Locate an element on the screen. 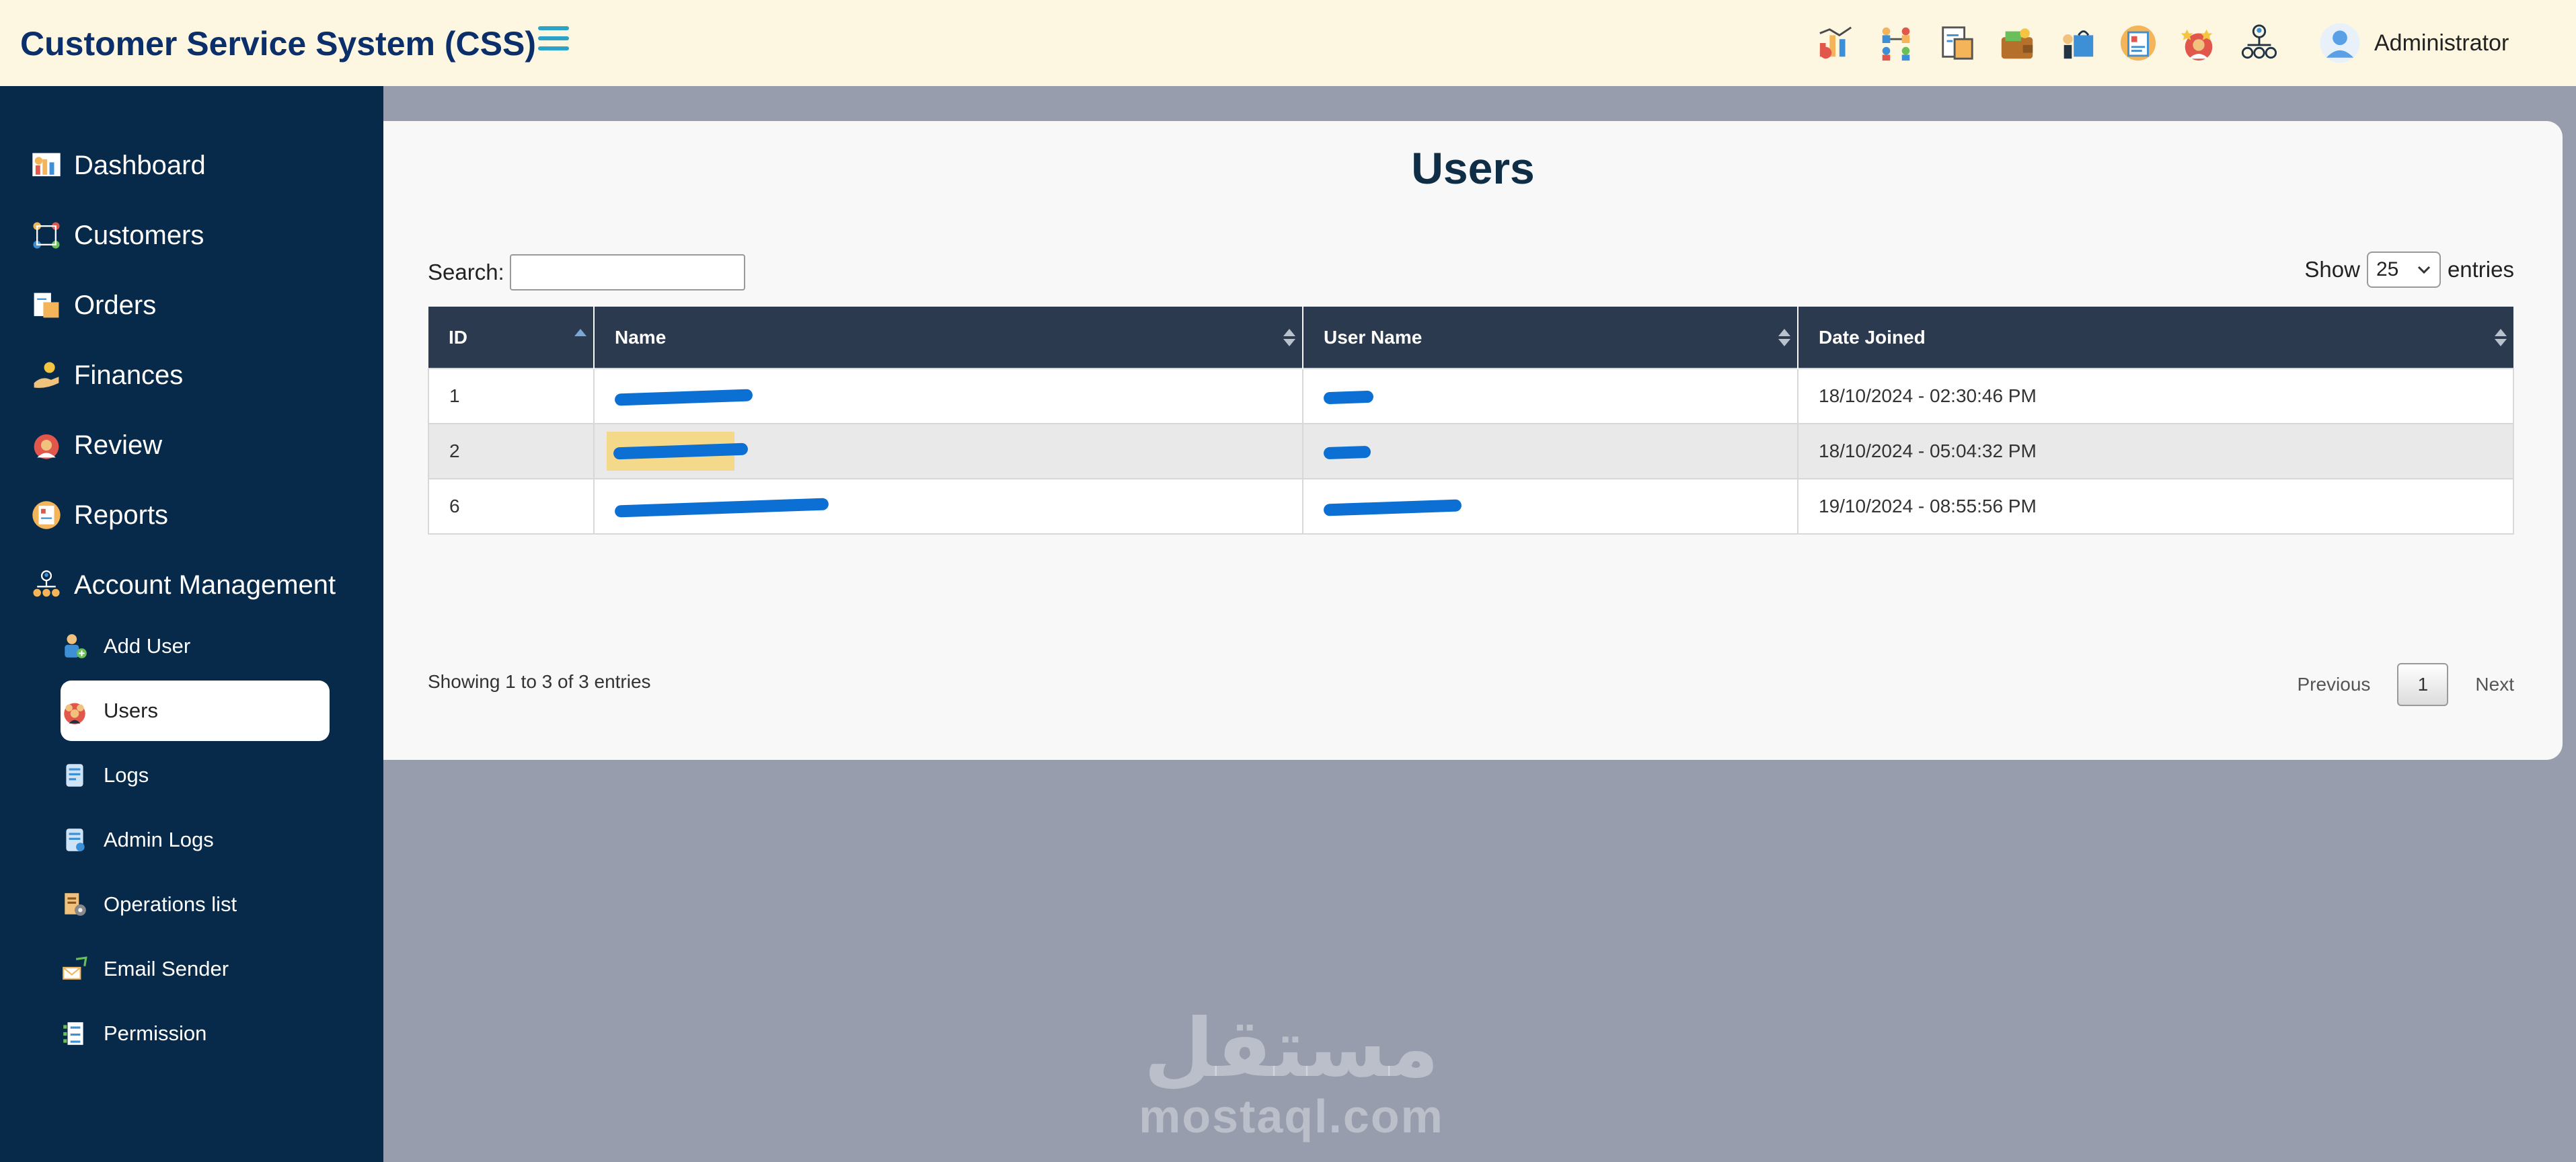  table-row: 1 18/10/2024 - 02:30:46 PM is located at coordinates (1471, 396).